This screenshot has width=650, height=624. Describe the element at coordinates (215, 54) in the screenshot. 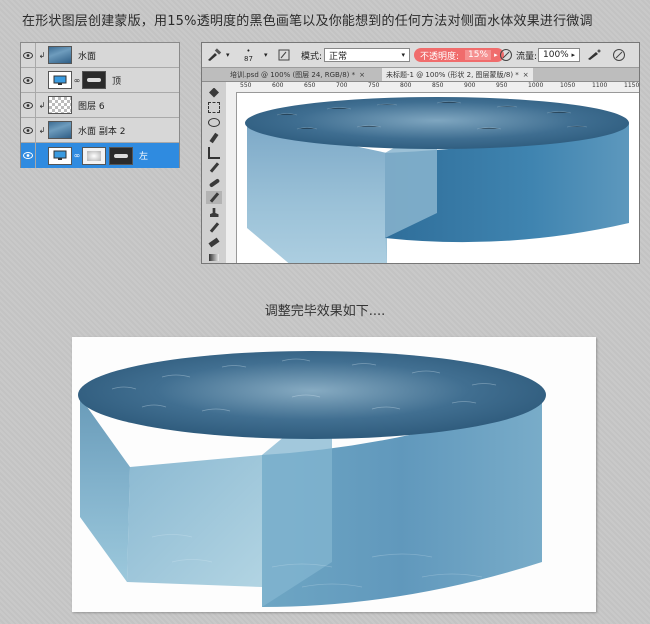

I see `brush-icon` at that location.